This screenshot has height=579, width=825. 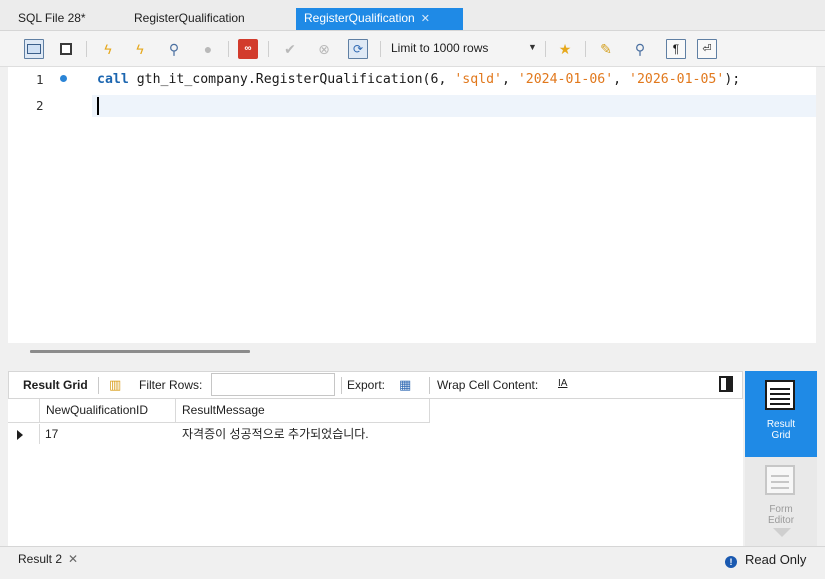 What do you see at coordinates (40, 79) in the screenshot?
I see `line-number: 1` at bounding box center [40, 79].